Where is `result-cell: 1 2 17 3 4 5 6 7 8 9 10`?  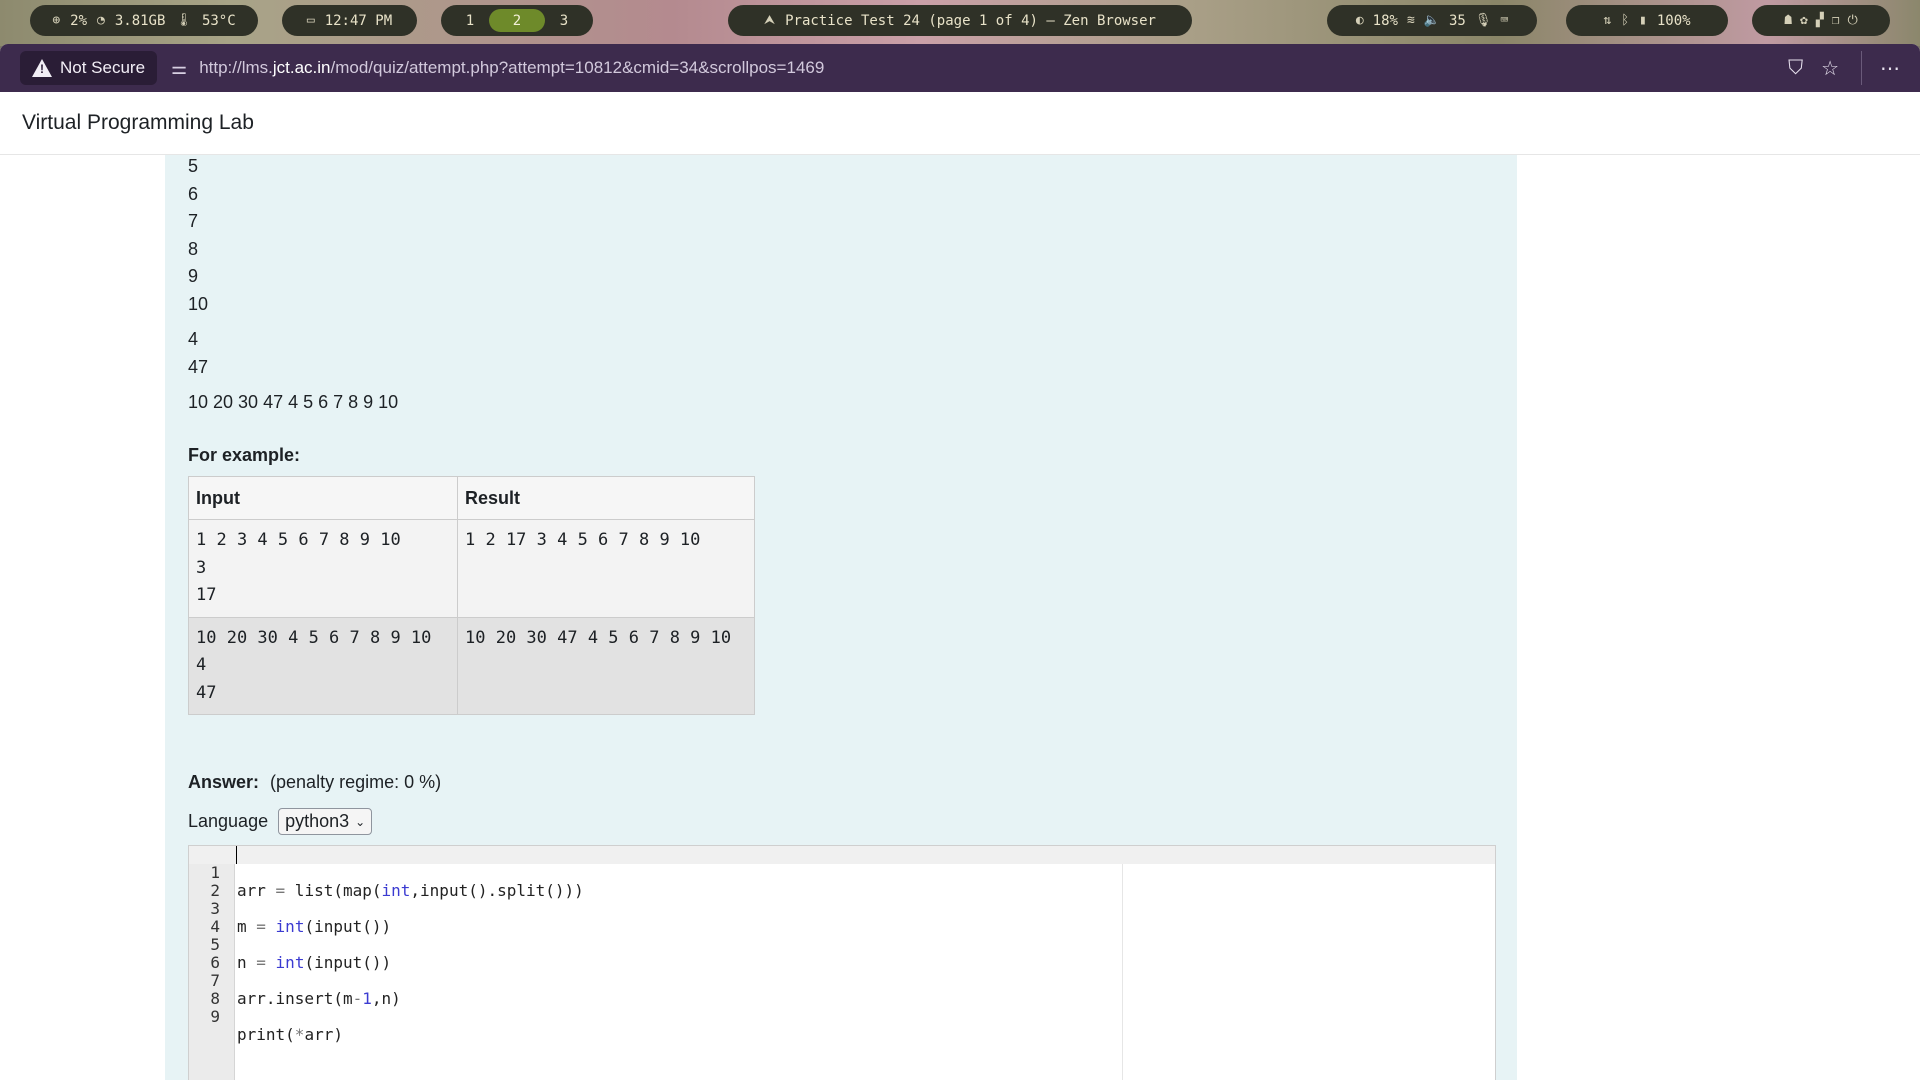
result-cell: 1 2 17 3 4 5 6 7 8 9 10 is located at coordinates (606, 568).